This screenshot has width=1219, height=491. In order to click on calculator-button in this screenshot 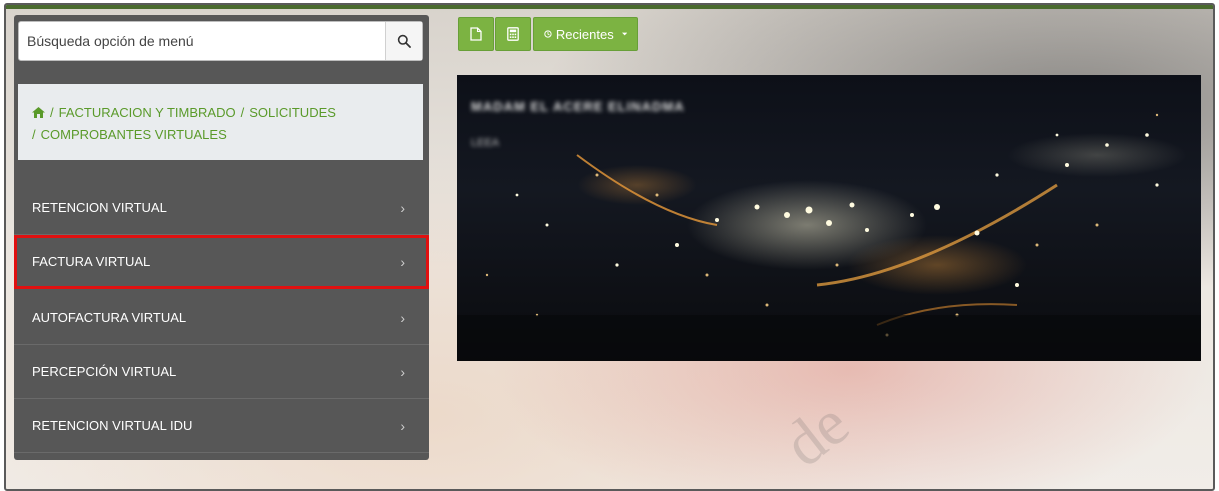, I will do `click(513, 34)`.